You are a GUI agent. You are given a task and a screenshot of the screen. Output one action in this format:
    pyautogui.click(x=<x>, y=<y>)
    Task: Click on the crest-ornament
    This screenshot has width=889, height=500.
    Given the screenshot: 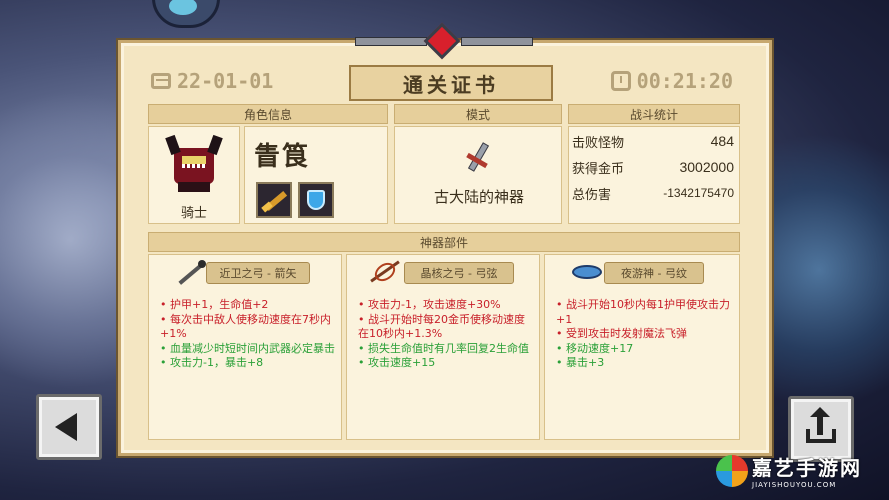 What is the action you would take?
    pyautogui.click(x=444, y=41)
    